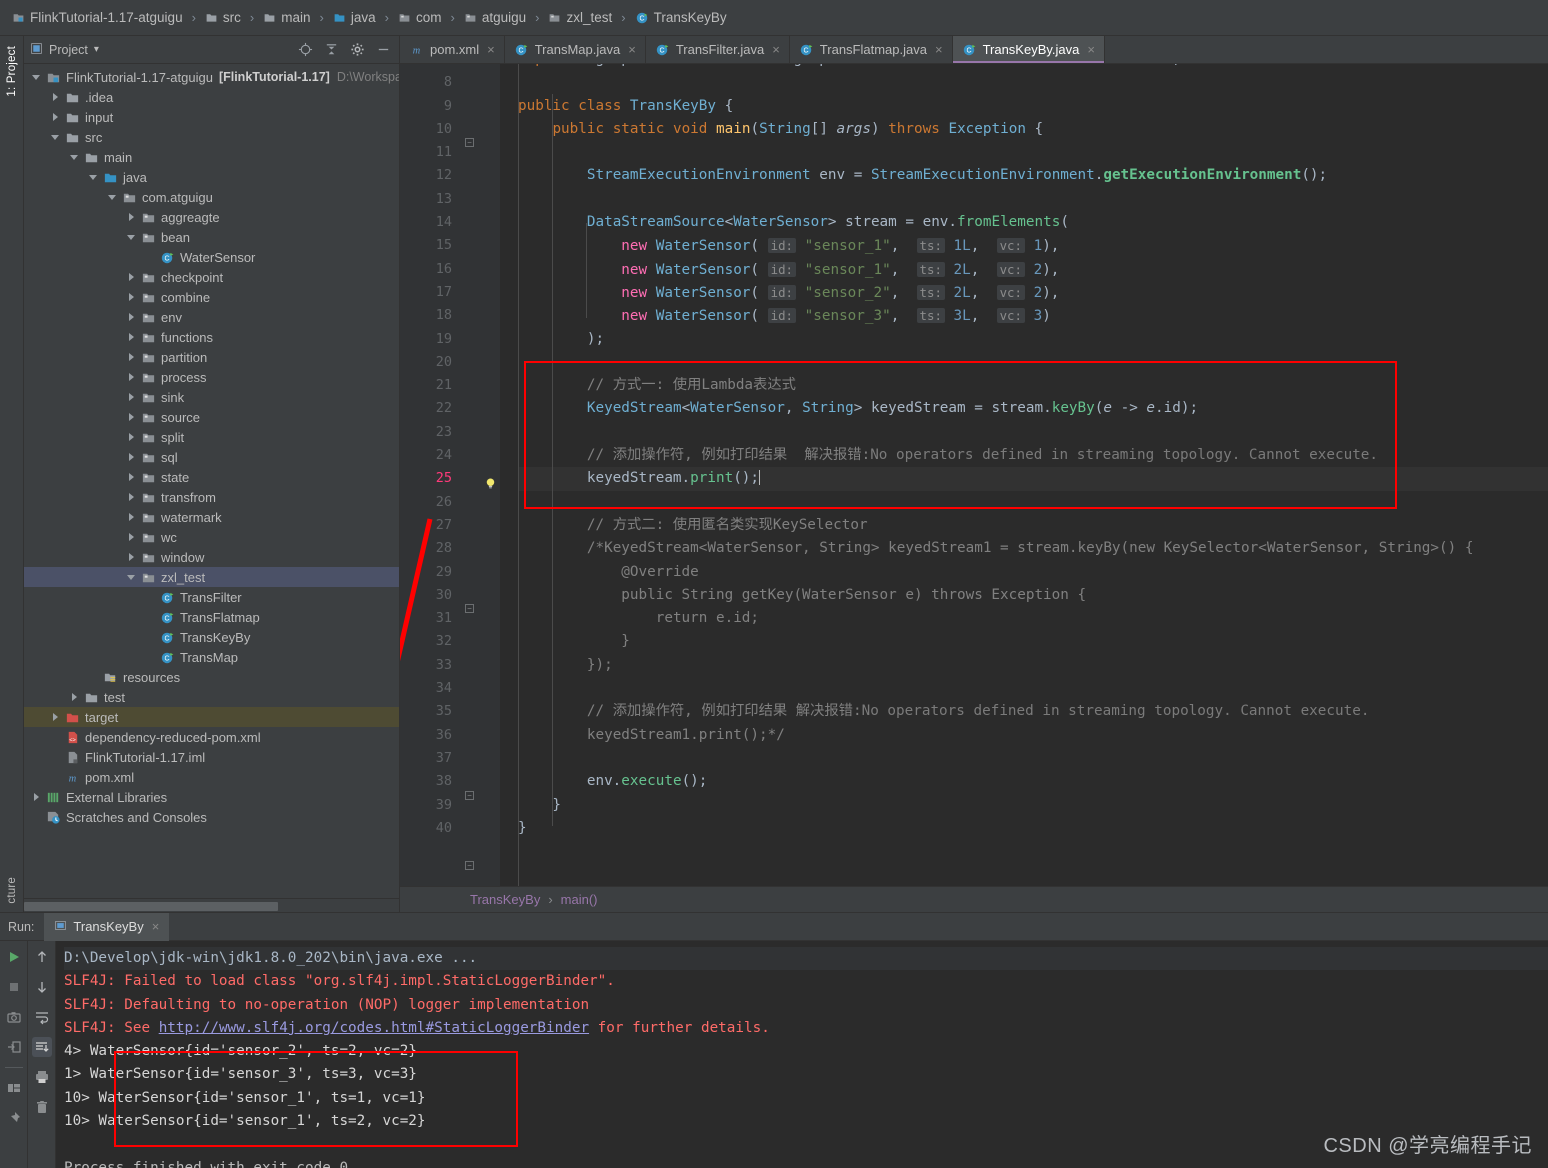 This screenshot has width=1548, height=1168. What do you see at coordinates (211, 317) in the screenshot?
I see `tree-node-env: env` at bounding box center [211, 317].